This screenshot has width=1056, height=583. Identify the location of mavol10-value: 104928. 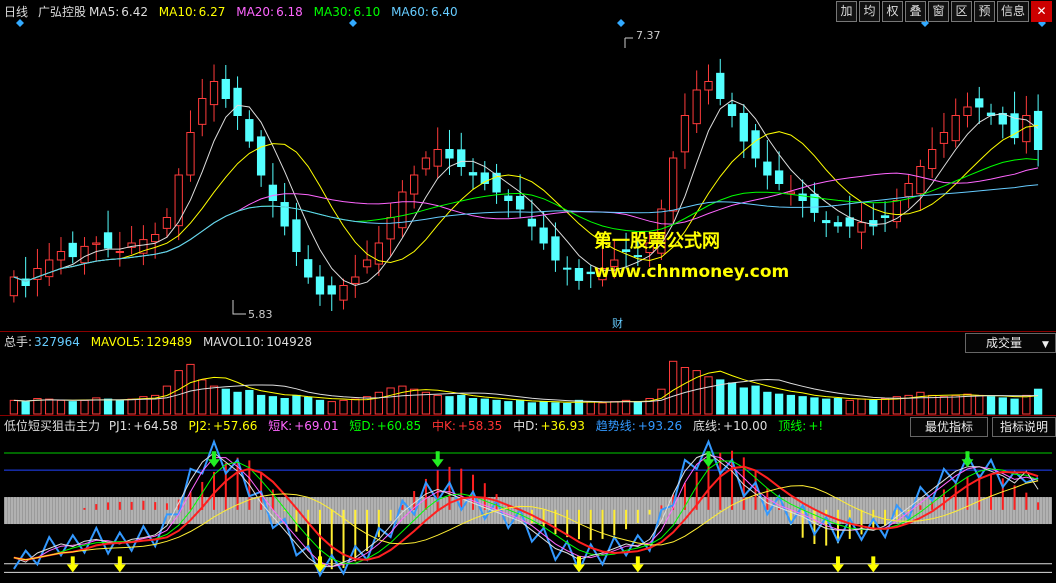
(289, 342).